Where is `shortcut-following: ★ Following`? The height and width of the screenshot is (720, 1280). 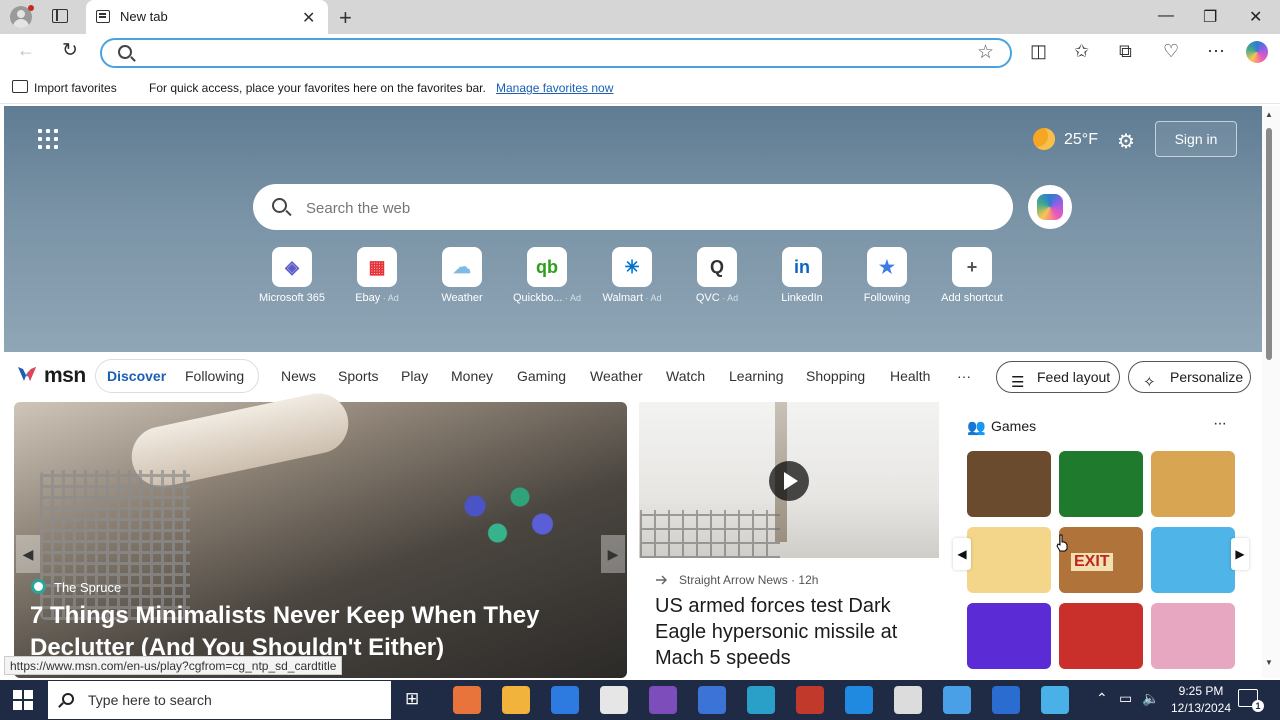
shortcut-following: ★ Following is located at coordinates (887, 277).